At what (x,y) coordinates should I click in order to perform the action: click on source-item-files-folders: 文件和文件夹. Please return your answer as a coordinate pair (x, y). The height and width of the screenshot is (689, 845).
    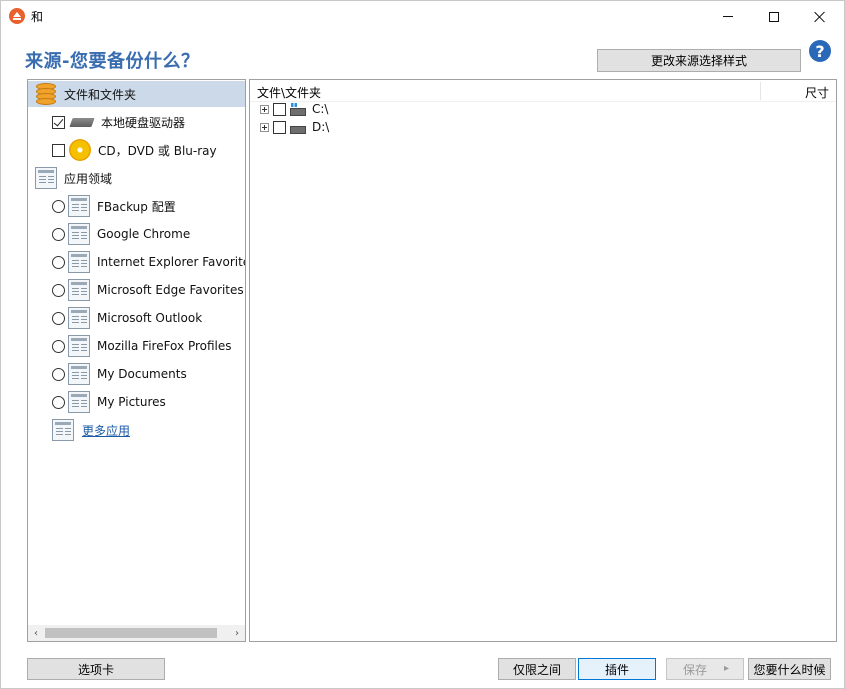
    Looking at the image, I should click on (136, 94).